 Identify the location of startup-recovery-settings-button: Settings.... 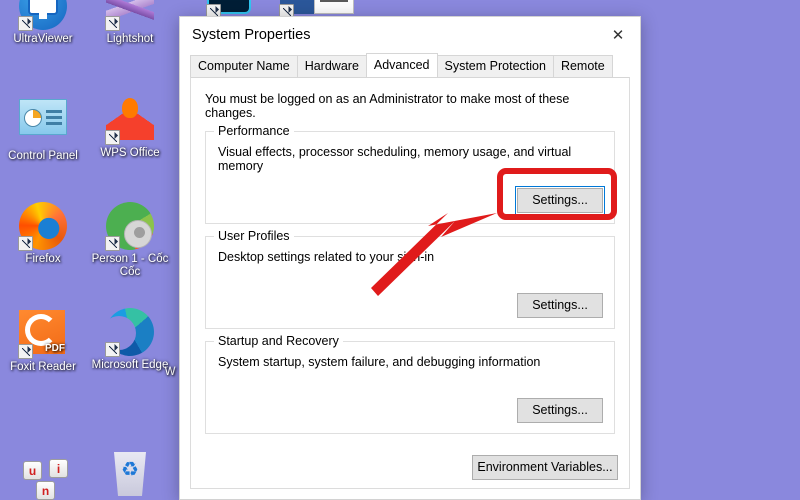
(560, 410).